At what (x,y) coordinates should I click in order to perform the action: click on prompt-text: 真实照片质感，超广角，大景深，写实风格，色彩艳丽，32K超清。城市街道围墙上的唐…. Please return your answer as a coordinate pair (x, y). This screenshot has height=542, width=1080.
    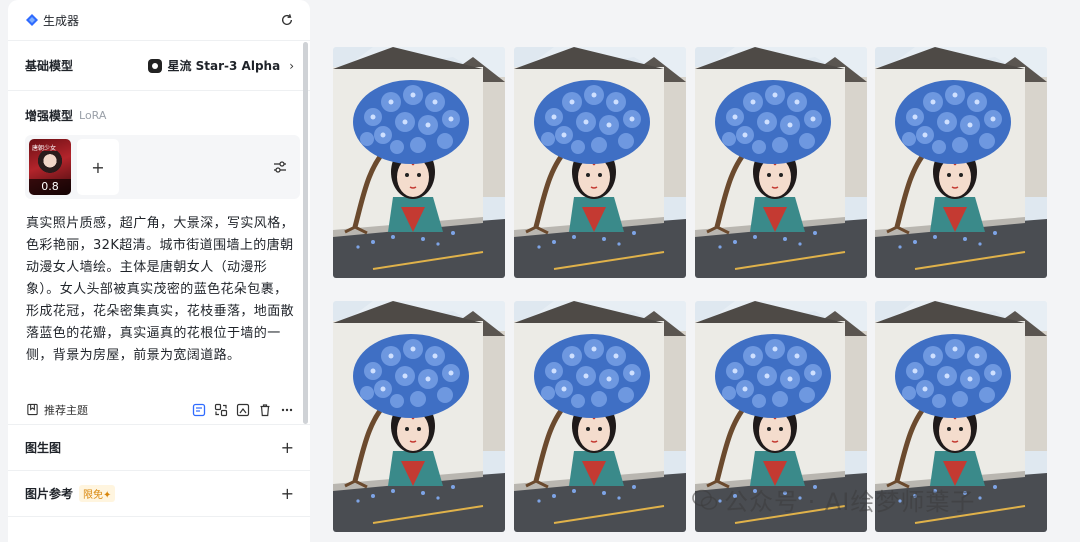
    Looking at the image, I should click on (160, 303).